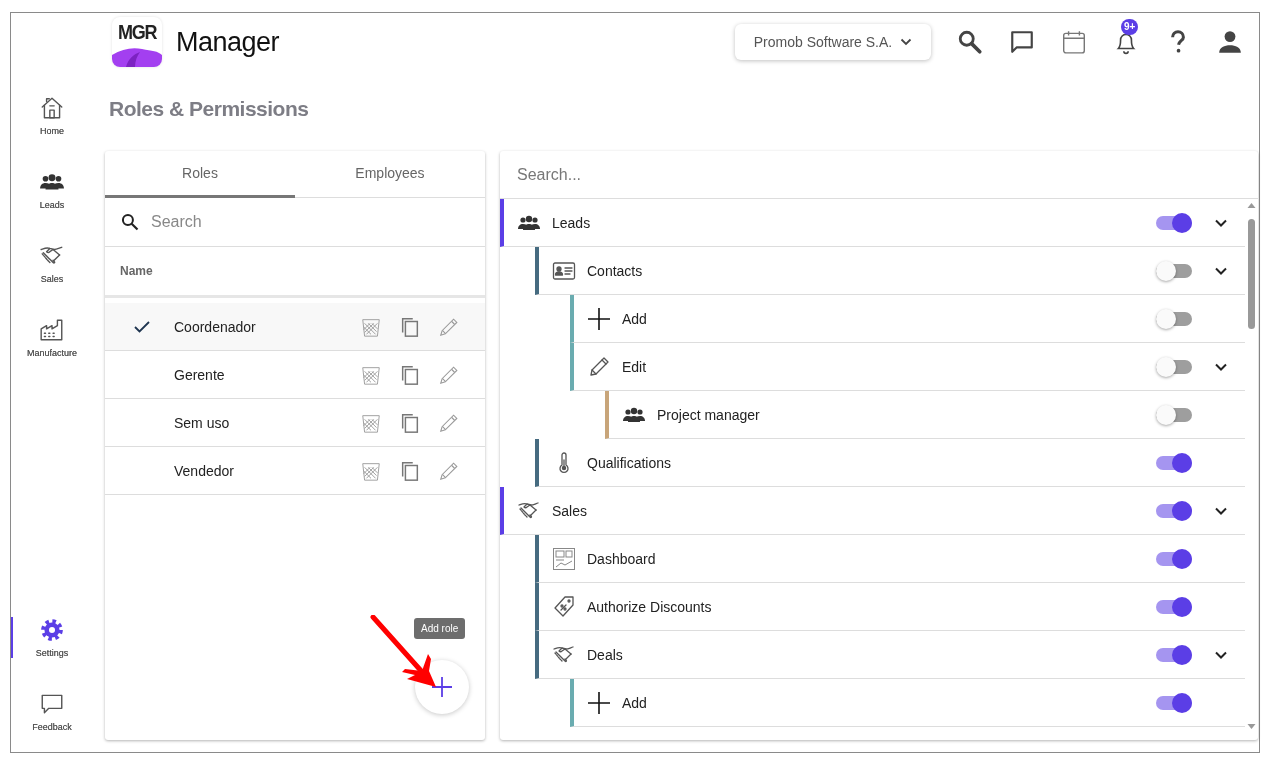 This screenshot has height=764, width=1269. I want to click on role-name: Sem uso, so click(202, 422).